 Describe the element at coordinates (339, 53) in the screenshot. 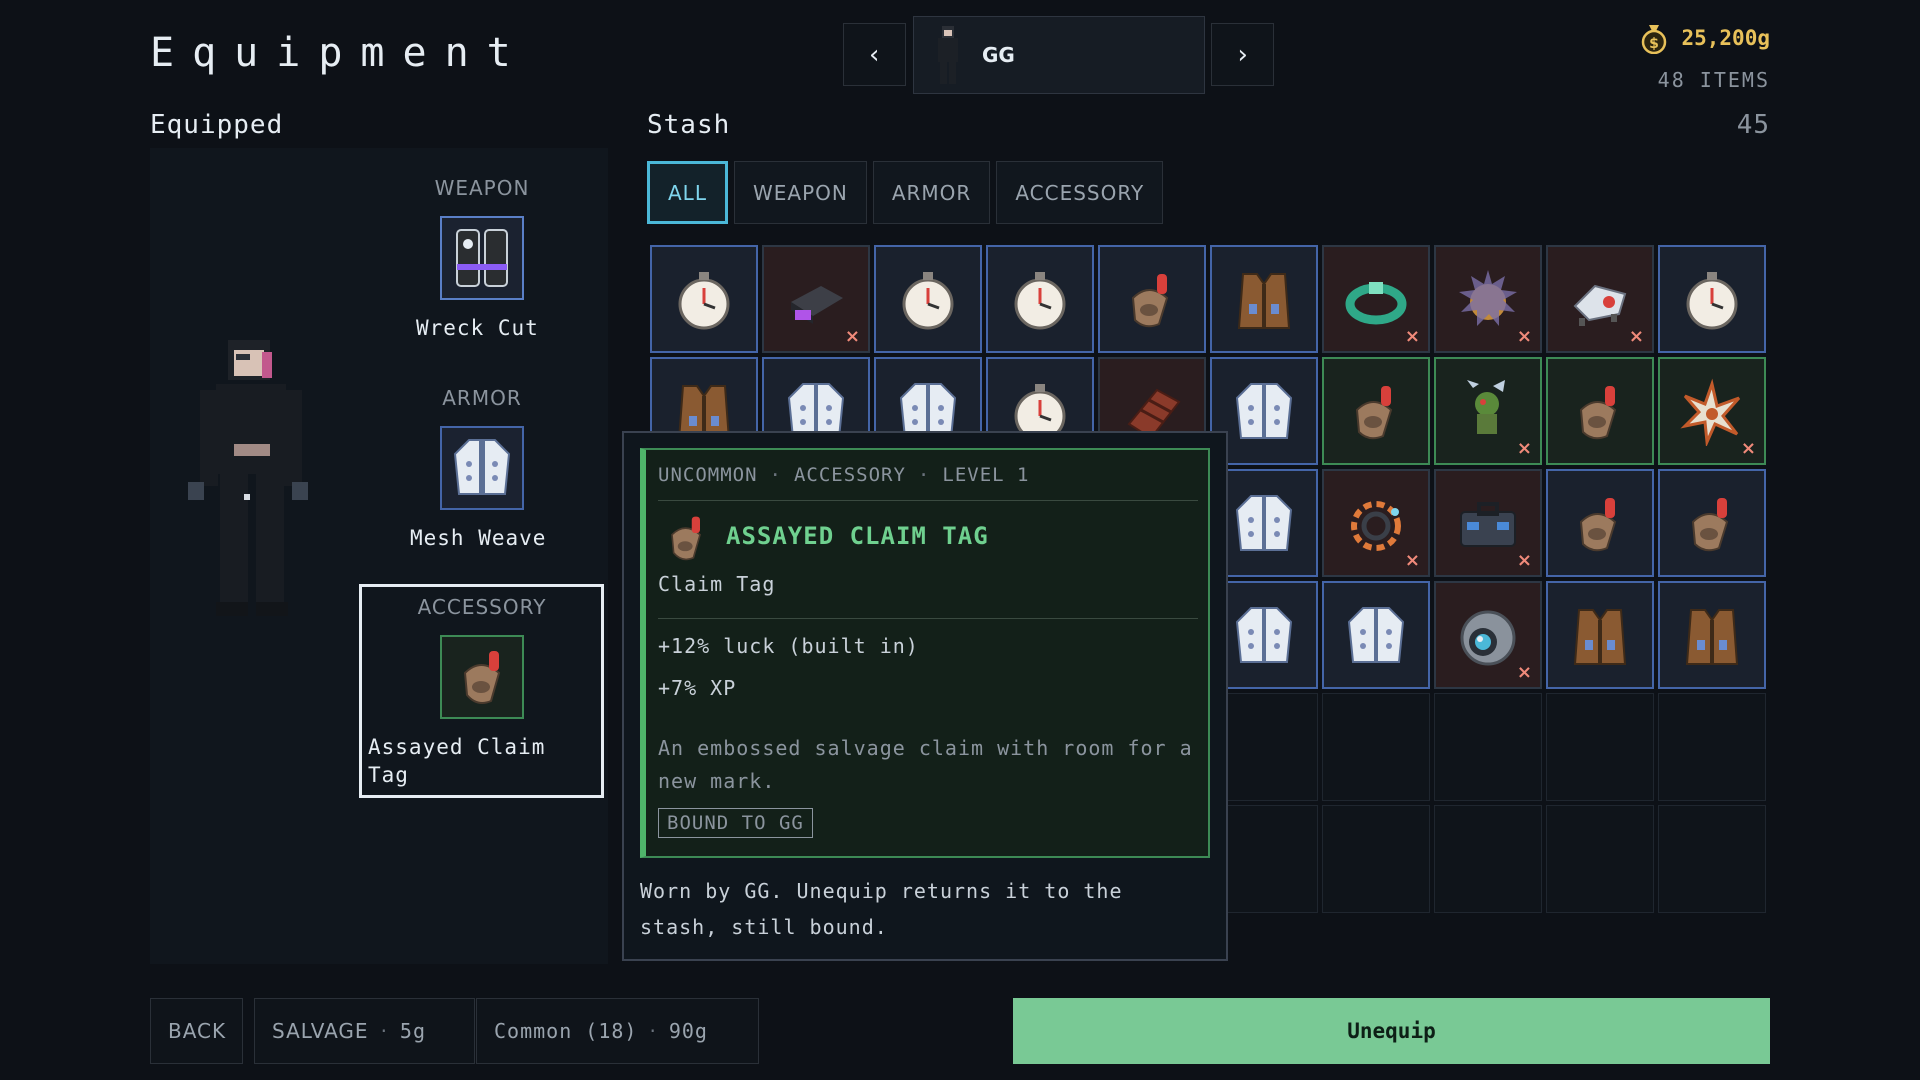

I see `page-title: Equipment` at that location.